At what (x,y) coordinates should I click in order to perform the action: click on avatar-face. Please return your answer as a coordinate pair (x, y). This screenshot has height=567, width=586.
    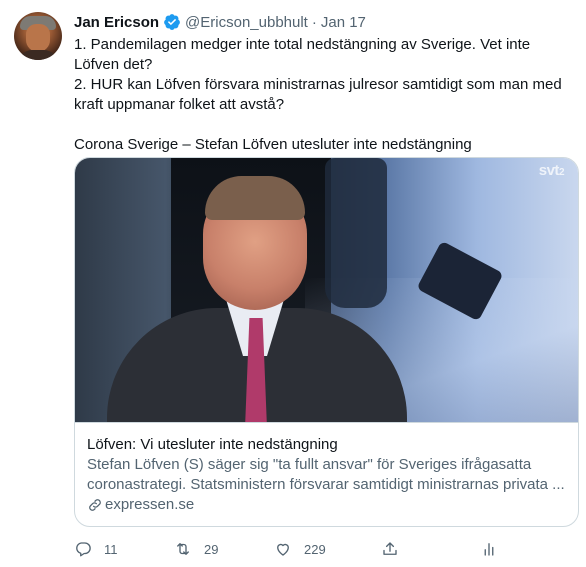
    Looking at the image, I should click on (38, 38).